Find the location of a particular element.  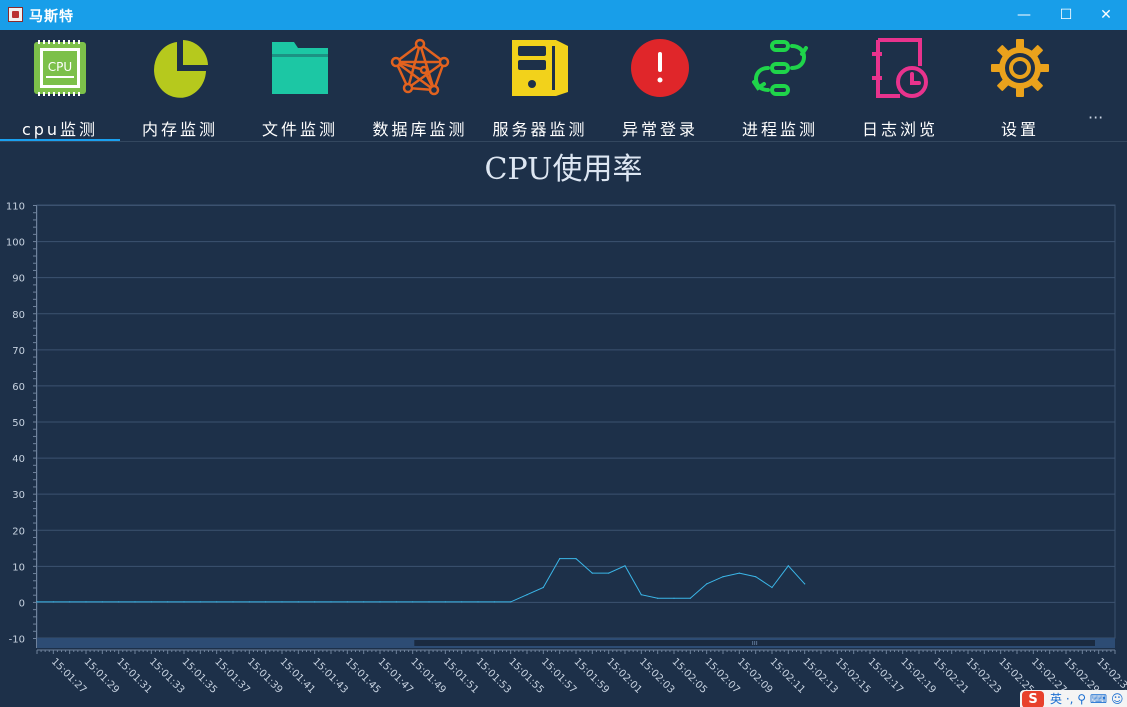

ime-status-badge: S 英 ·, ⚲ ⌨ ☺ is located at coordinates (1073, 698).